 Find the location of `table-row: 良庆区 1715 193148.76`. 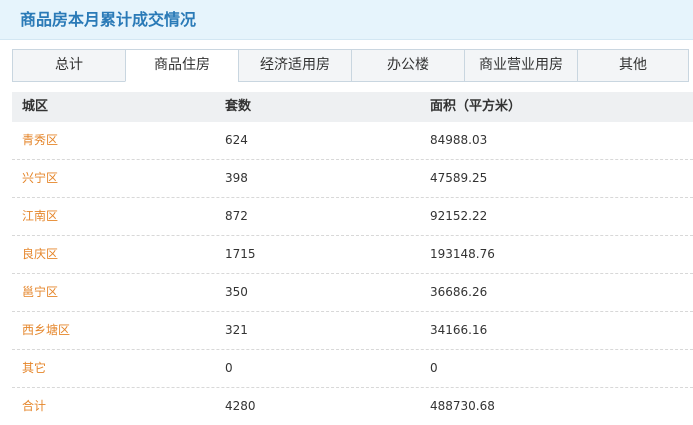

table-row: 良庆区 1715 193148.76 is located at coordinates (352, 255).